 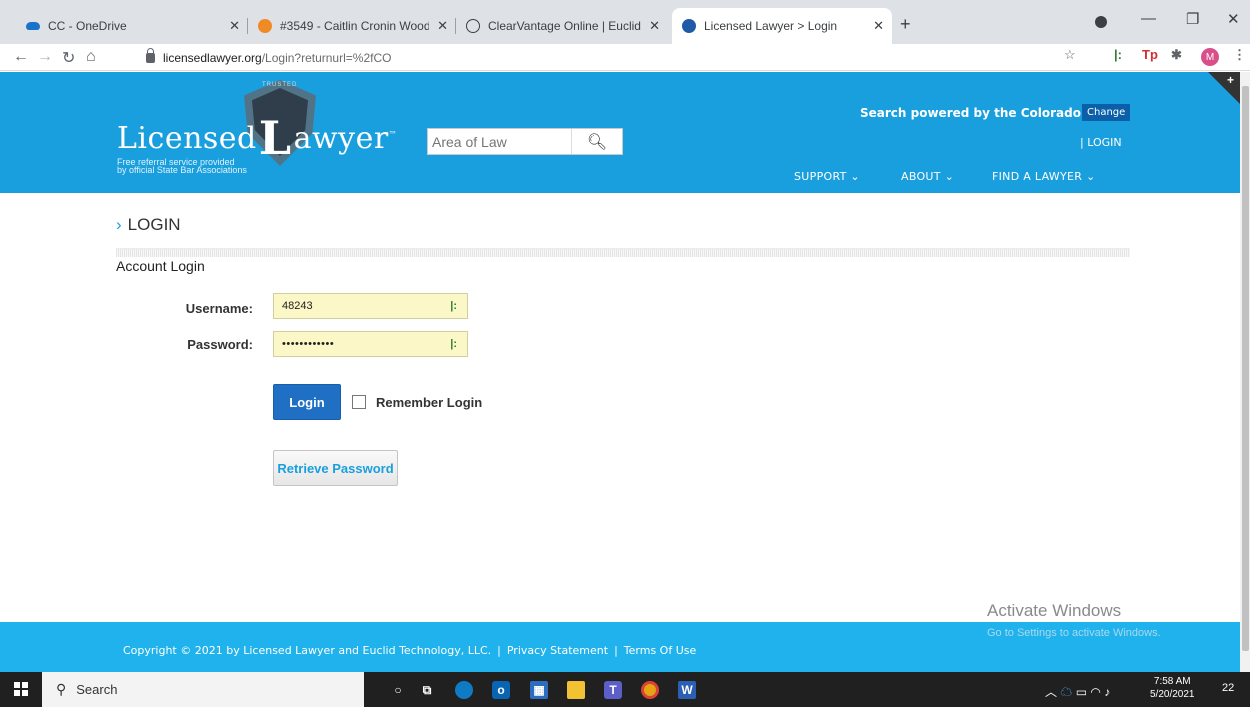 I want to click on edge-icon, so click(x=464, y=690).